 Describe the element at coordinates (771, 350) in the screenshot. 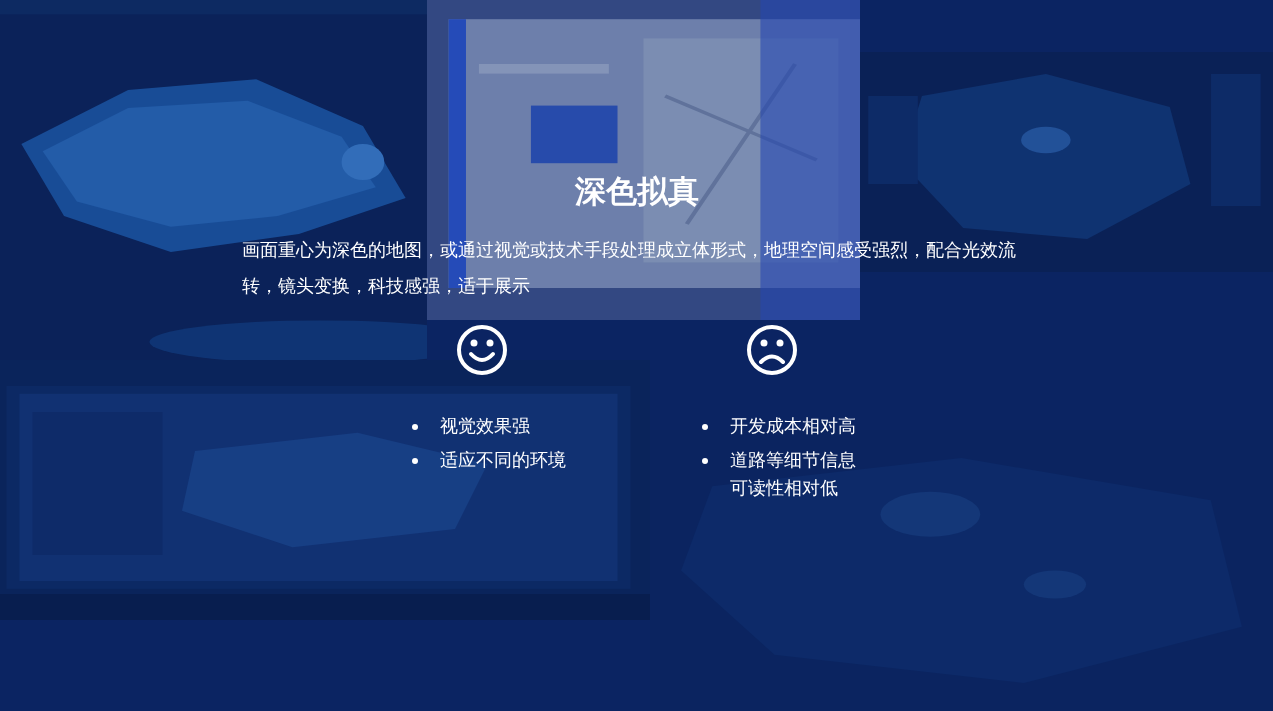

I see `frown-icon` at that location.